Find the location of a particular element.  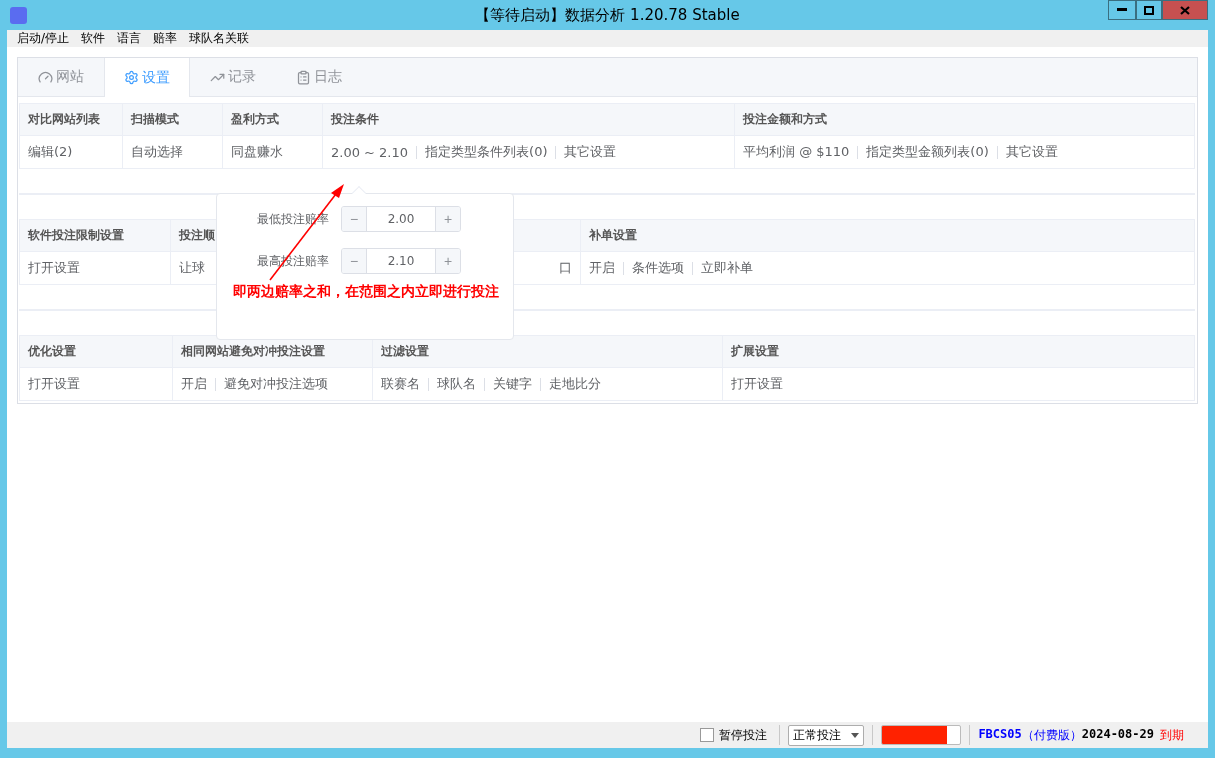

setting-link: 2.00 ~ 2.10 is located at coordinates (370, 152).